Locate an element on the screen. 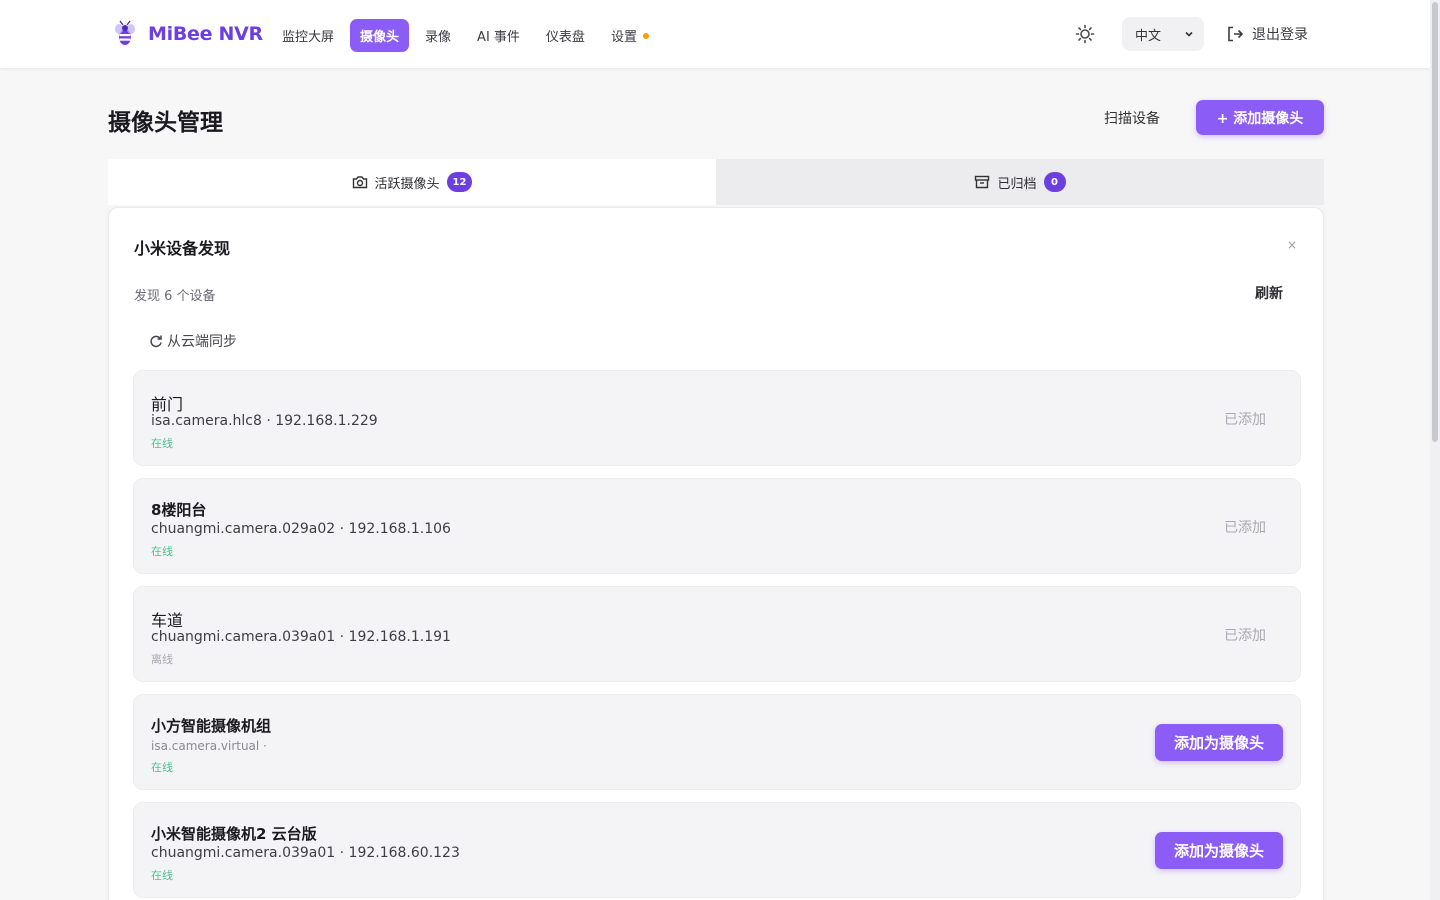 The image size is (1440, 900). tab-archived: 已归档 0 is located at coordinates (1020, 182).